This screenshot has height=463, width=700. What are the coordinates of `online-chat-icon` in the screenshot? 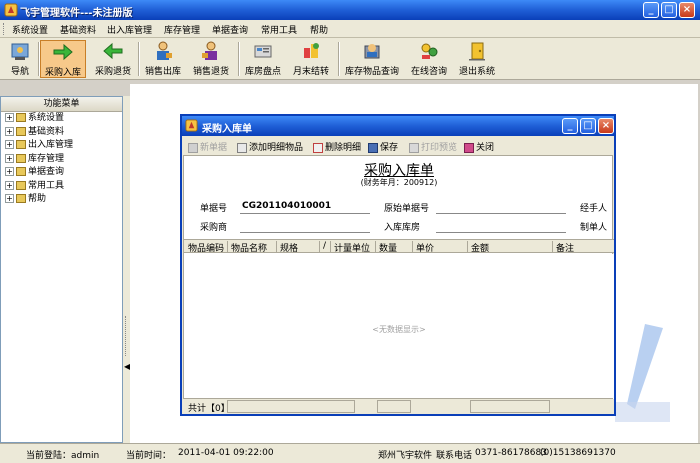 It's located at (429, 51).